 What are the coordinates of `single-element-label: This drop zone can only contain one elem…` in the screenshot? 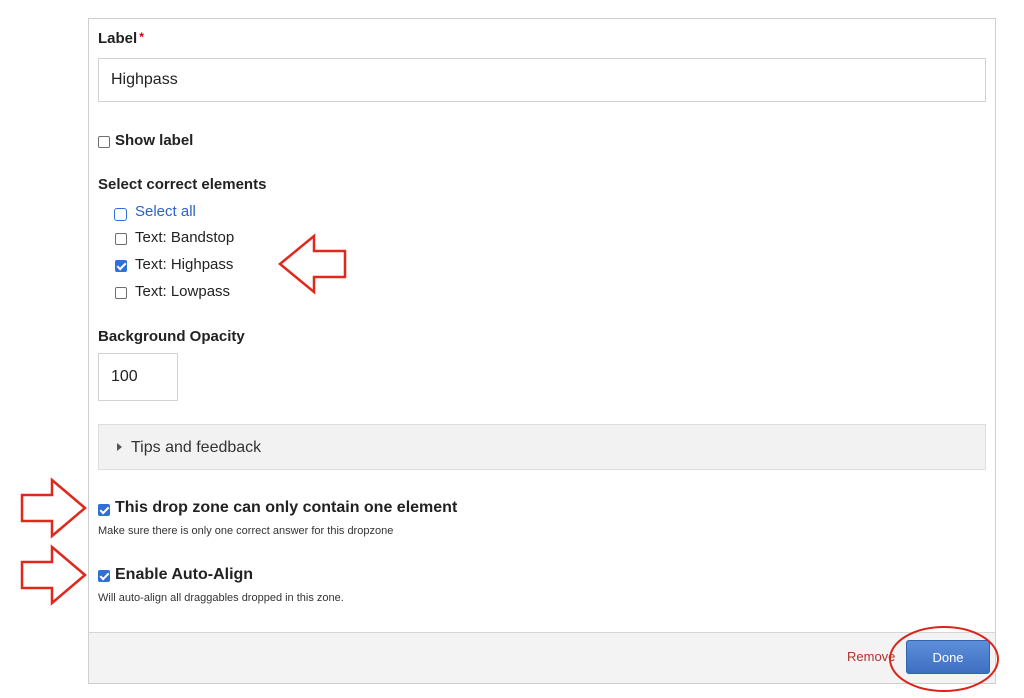 It's located at (286, 507).